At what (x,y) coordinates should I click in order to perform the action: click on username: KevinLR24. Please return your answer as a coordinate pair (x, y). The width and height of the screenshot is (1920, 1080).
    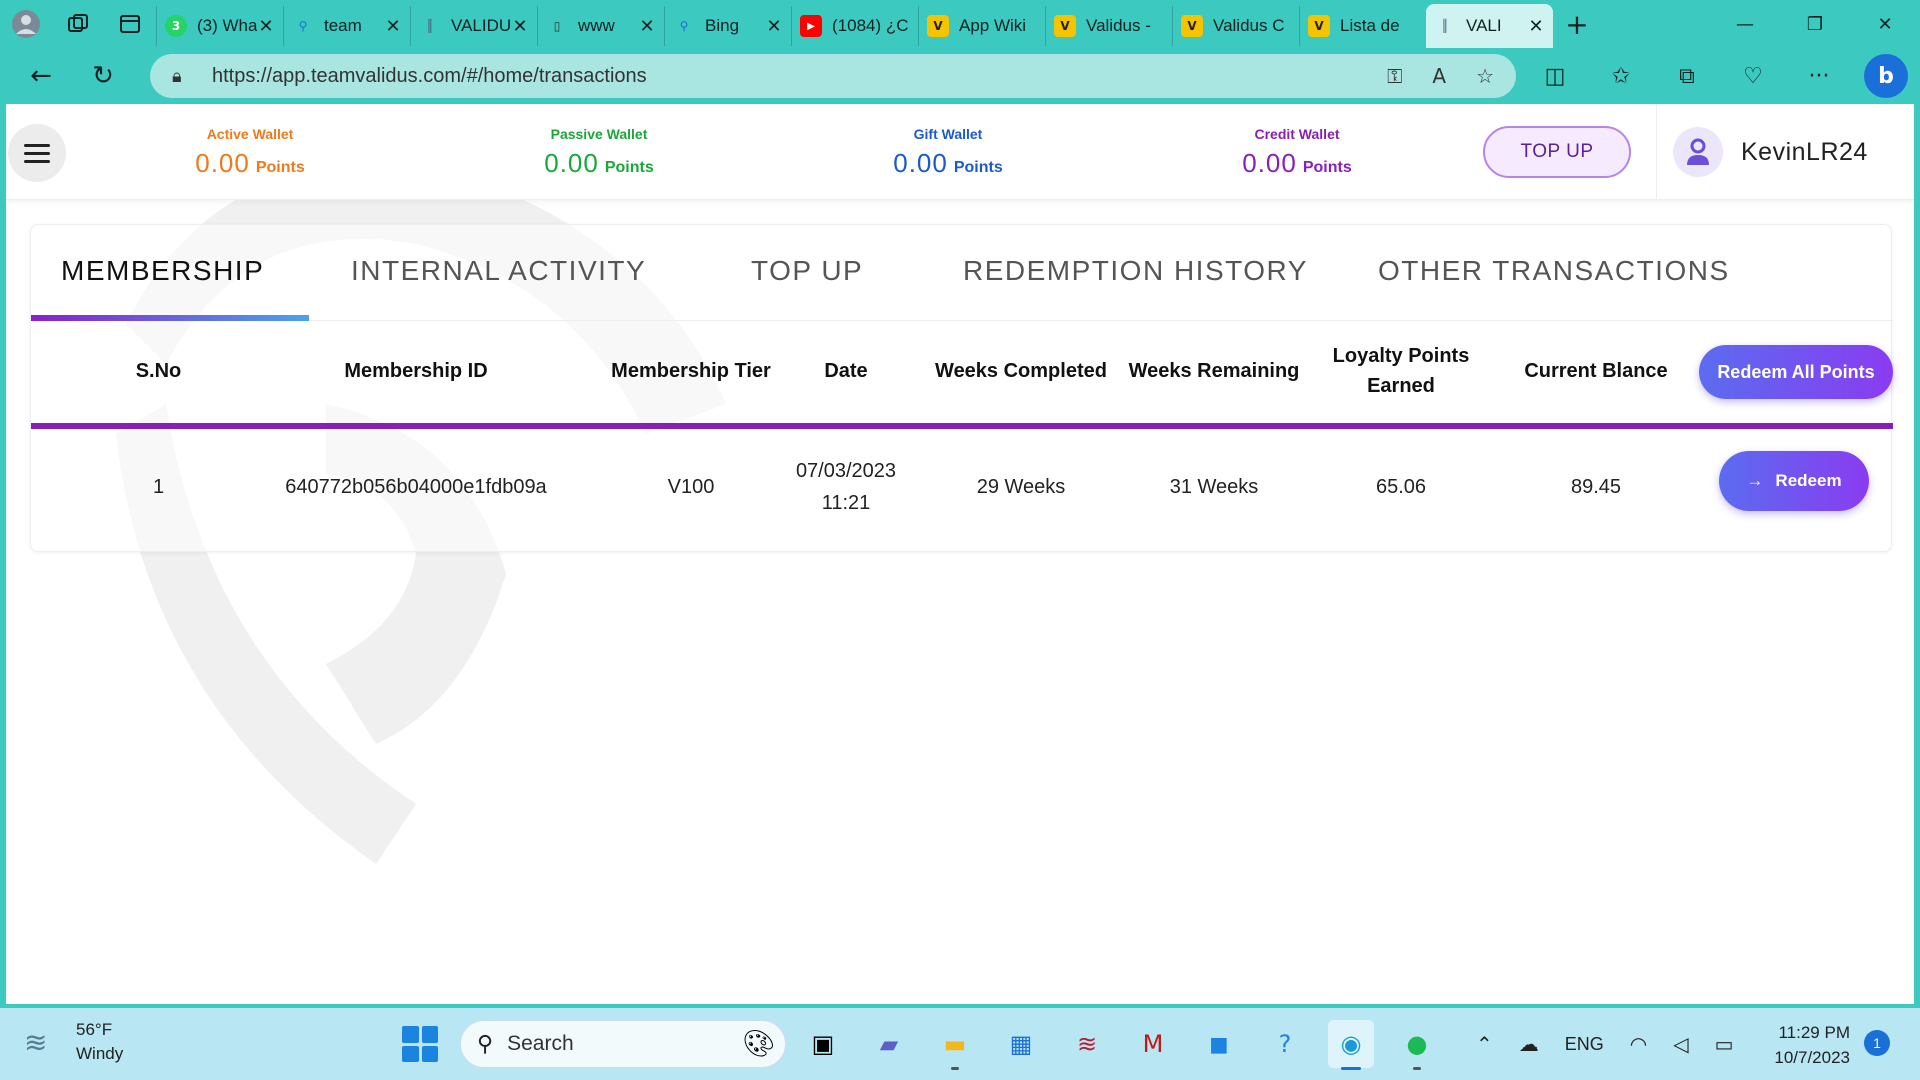
    Looking at the image, I should click on (1804, 152).